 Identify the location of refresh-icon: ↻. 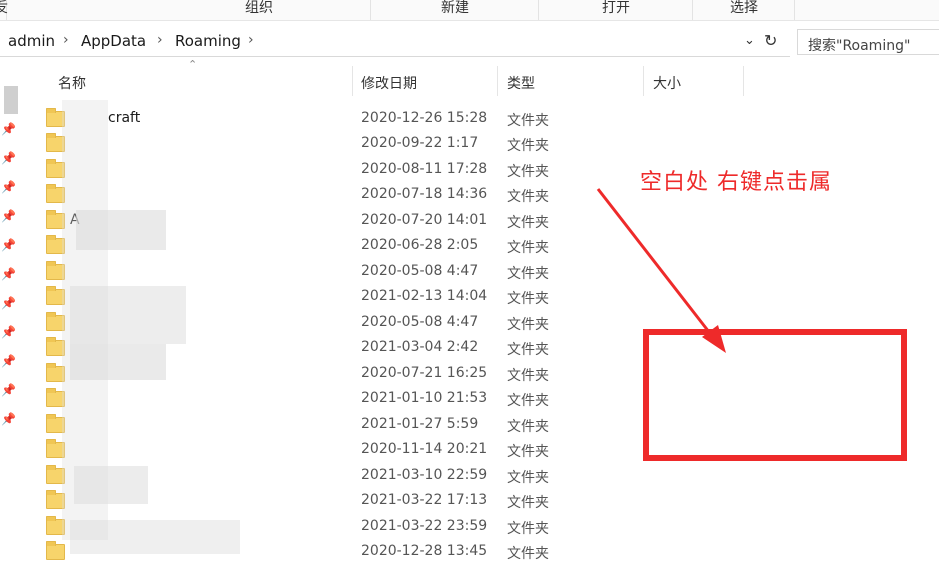
(770, 40).